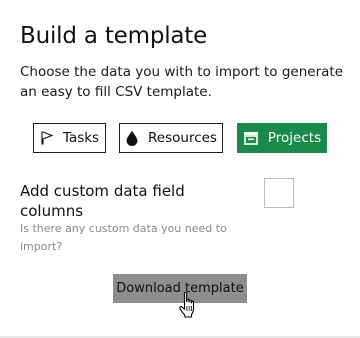 This screenshot has width=360, height=338. I want to click on hand-cursor-icon, so click(187, 304).